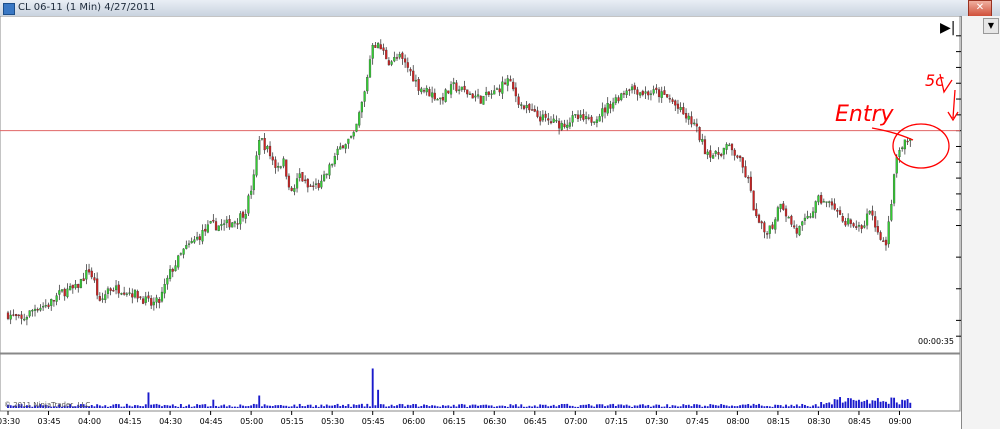 This screenshot has height=429, width=1000. What do you see at coordinates (991, 26) in the screenshot?
I see `chevron-down-icon: ▼` at bounding box center [991, 26].